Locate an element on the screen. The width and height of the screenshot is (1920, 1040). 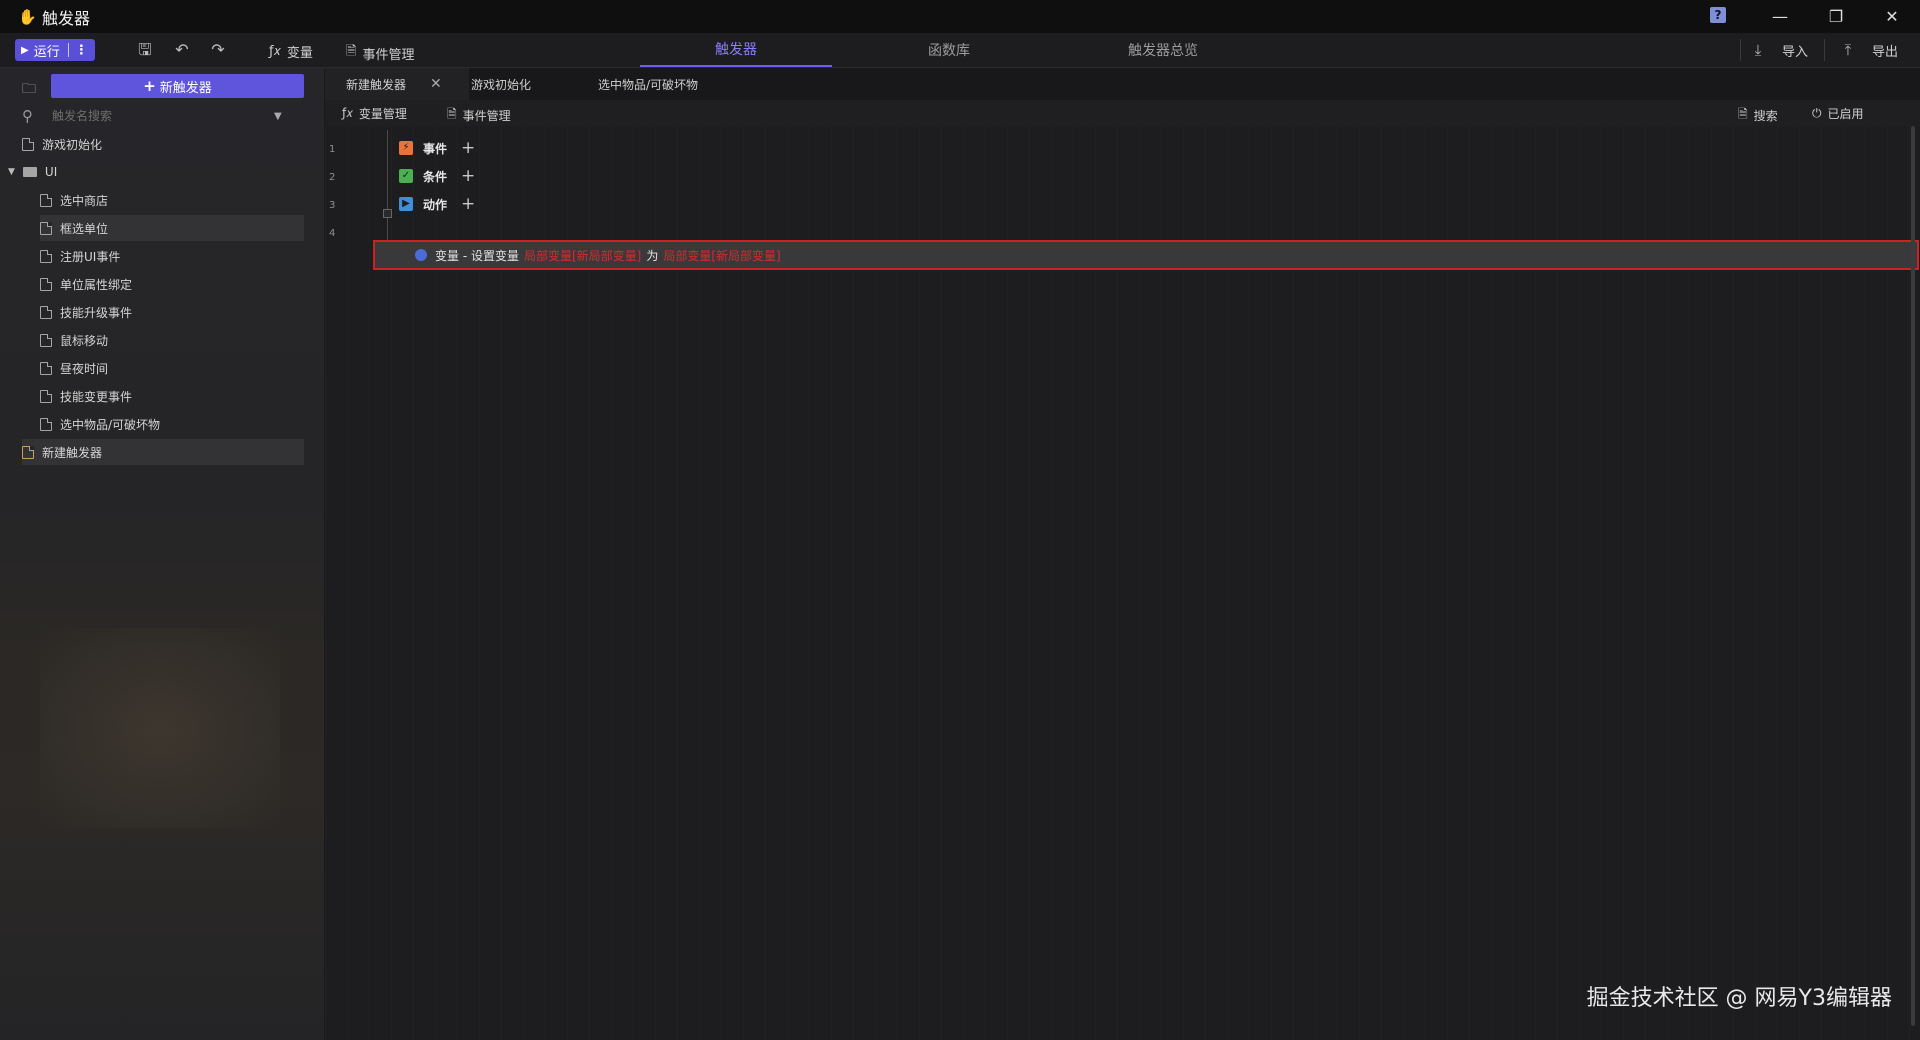
doc-tab-game-init: 游戏初始化 is located at coordinates (531, 84).